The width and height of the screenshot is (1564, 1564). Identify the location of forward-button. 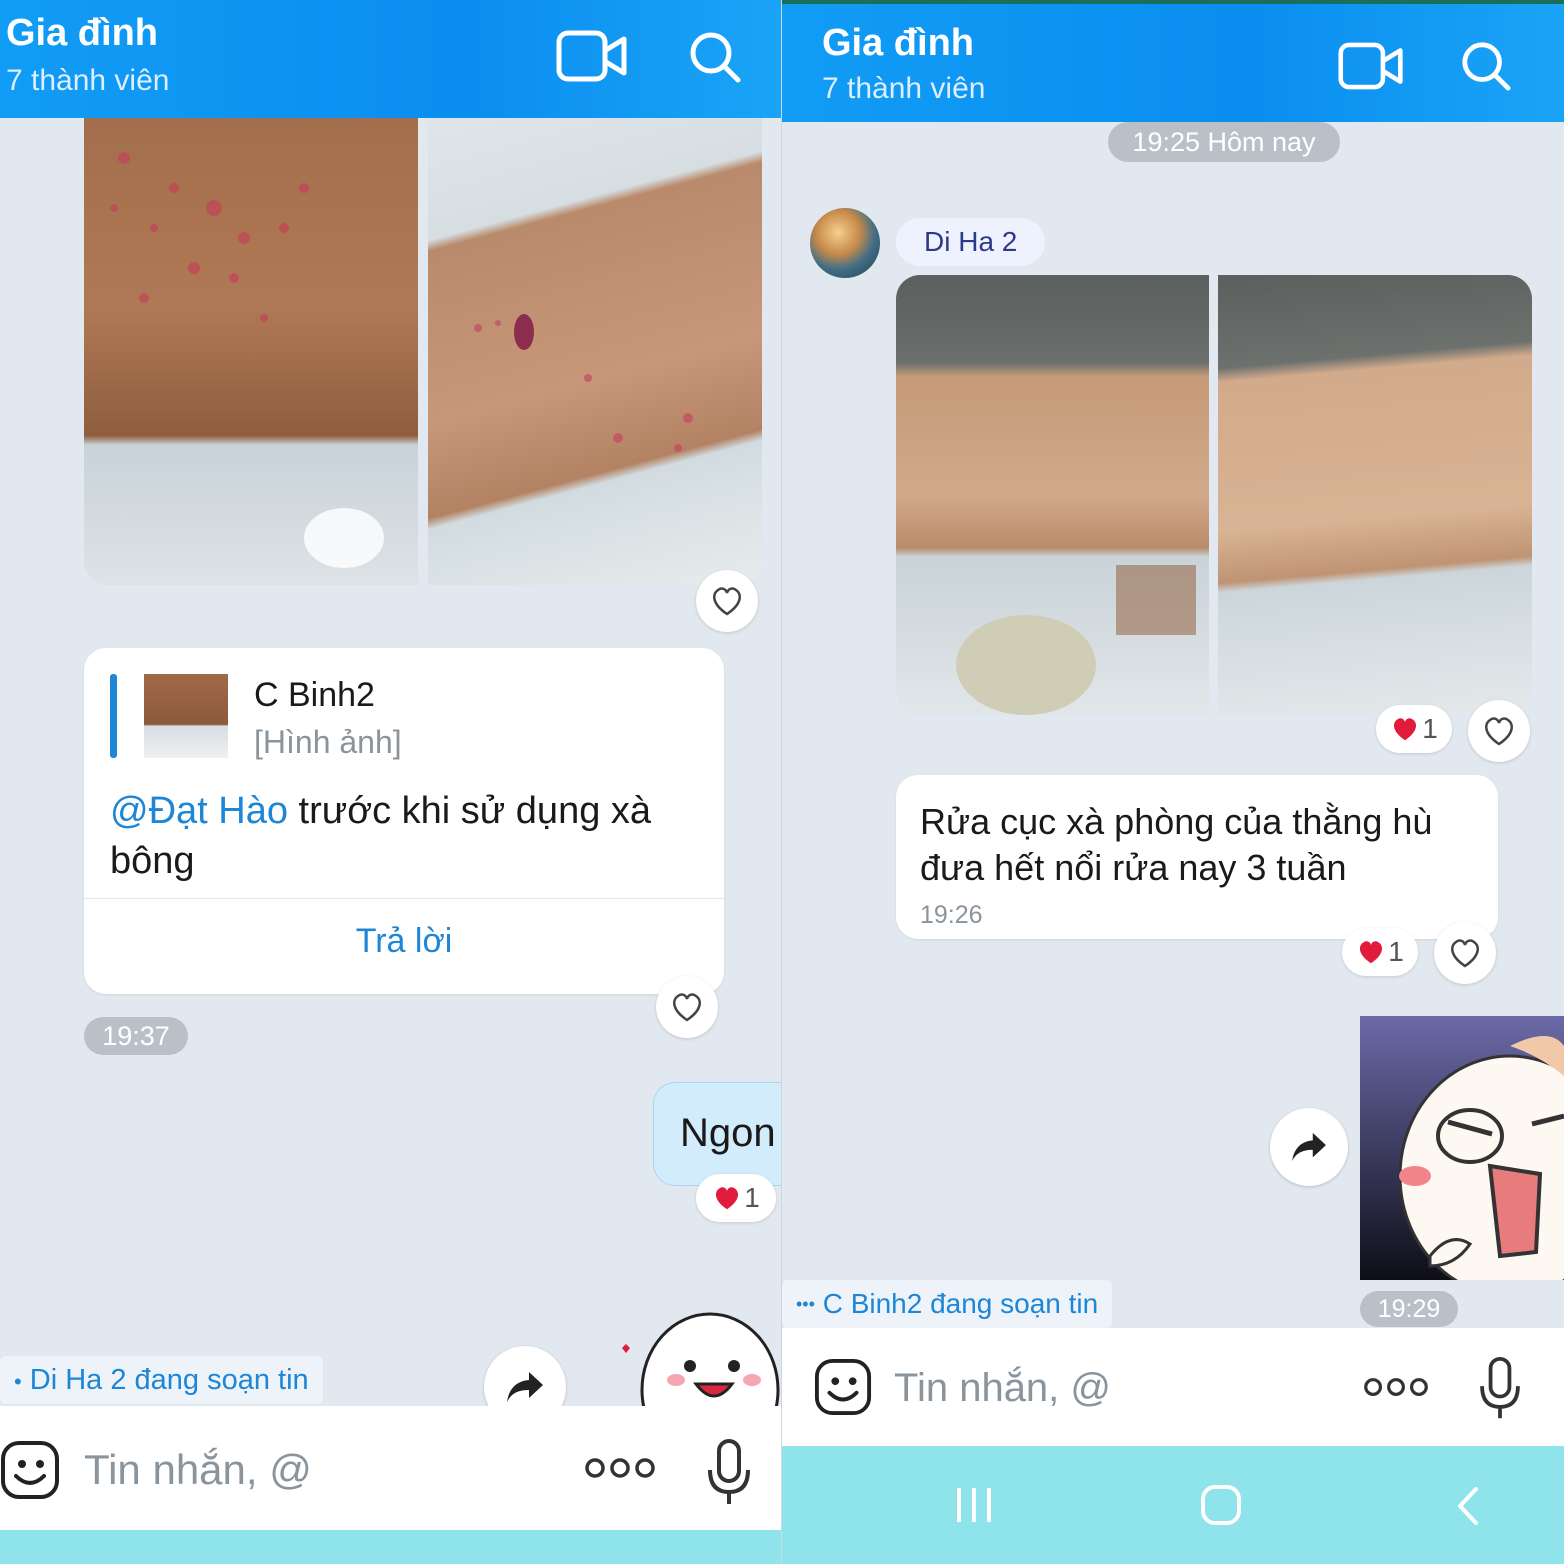
(1309, 1147).